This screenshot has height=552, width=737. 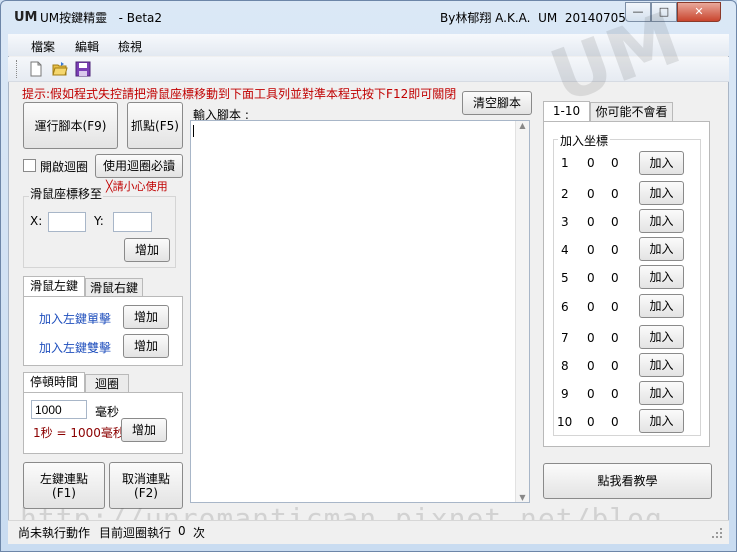 I want to click on add-left-double-button: 增加, so click(x=146, y=346).